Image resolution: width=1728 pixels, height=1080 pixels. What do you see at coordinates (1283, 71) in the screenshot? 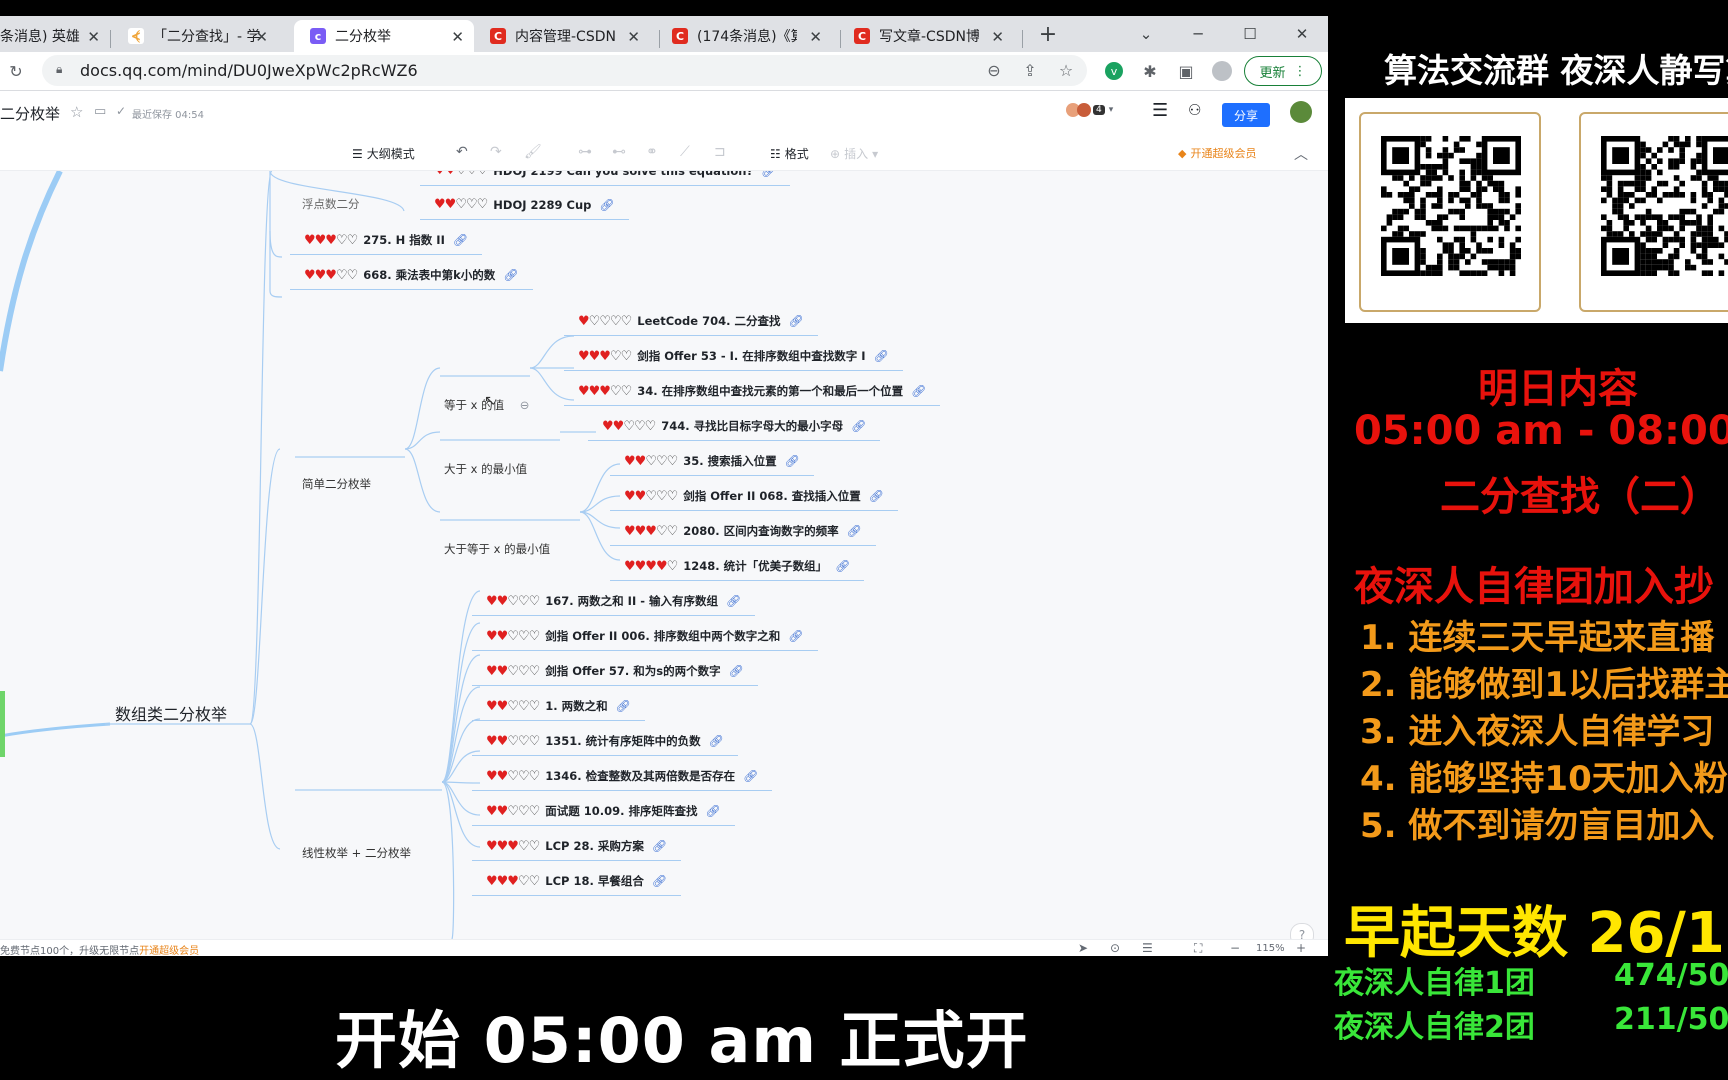
I see `update-button: 更新 ⋮` at bounding box center [1283, 71].